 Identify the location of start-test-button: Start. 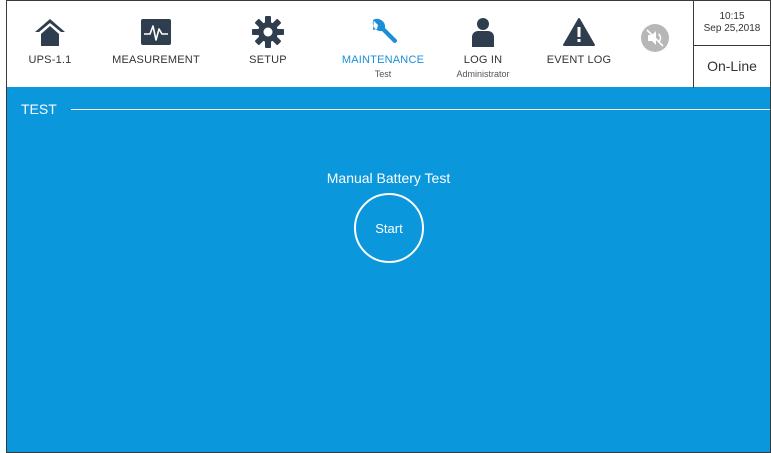
(389, 228).